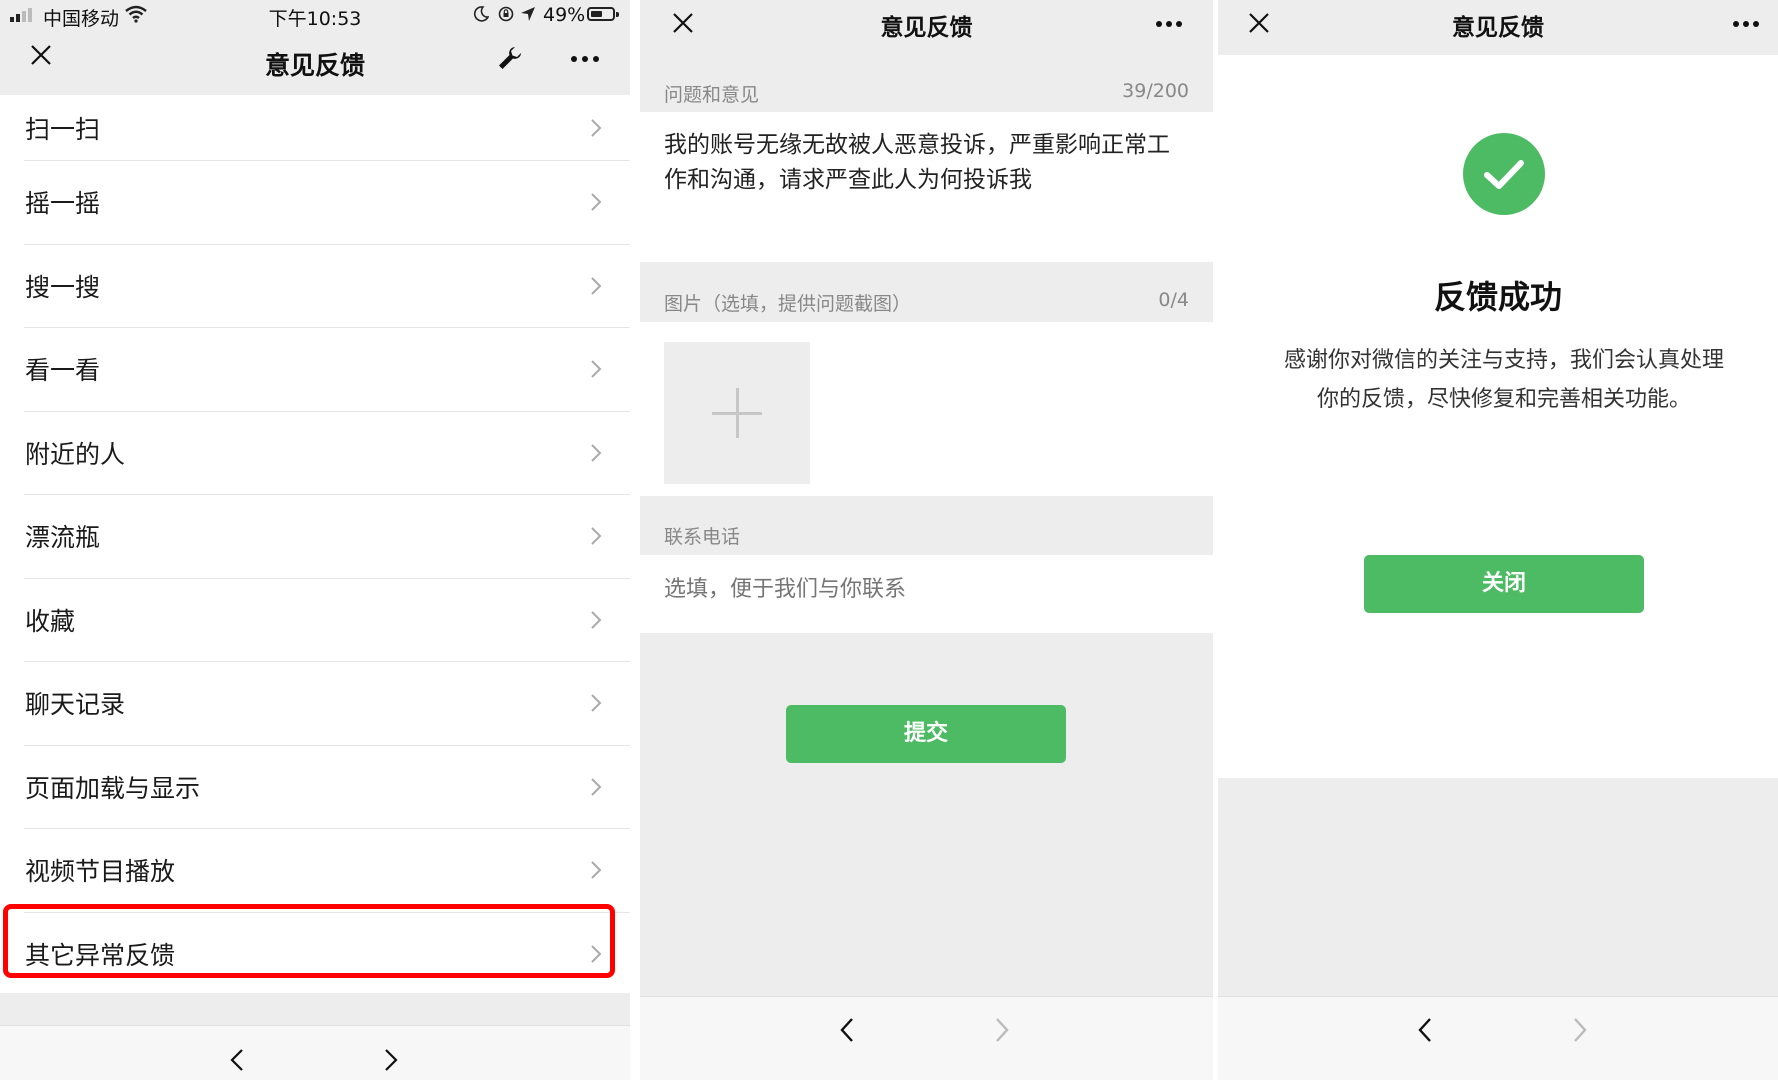  I want to click on phone-input, so click(914, 589).